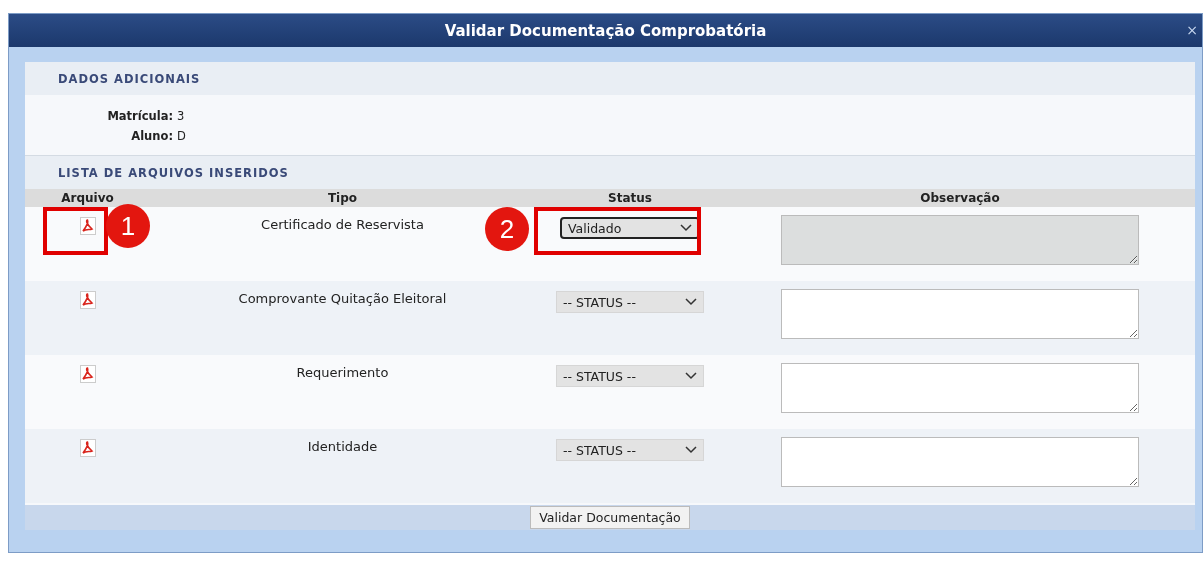 The height and width of the screenshot is (566, 1203). What do you see at coordinates (605, 30) in the screenshot?
I see `window-title: Validar Documentação Comprobatória` at bounding box center [605, 30].